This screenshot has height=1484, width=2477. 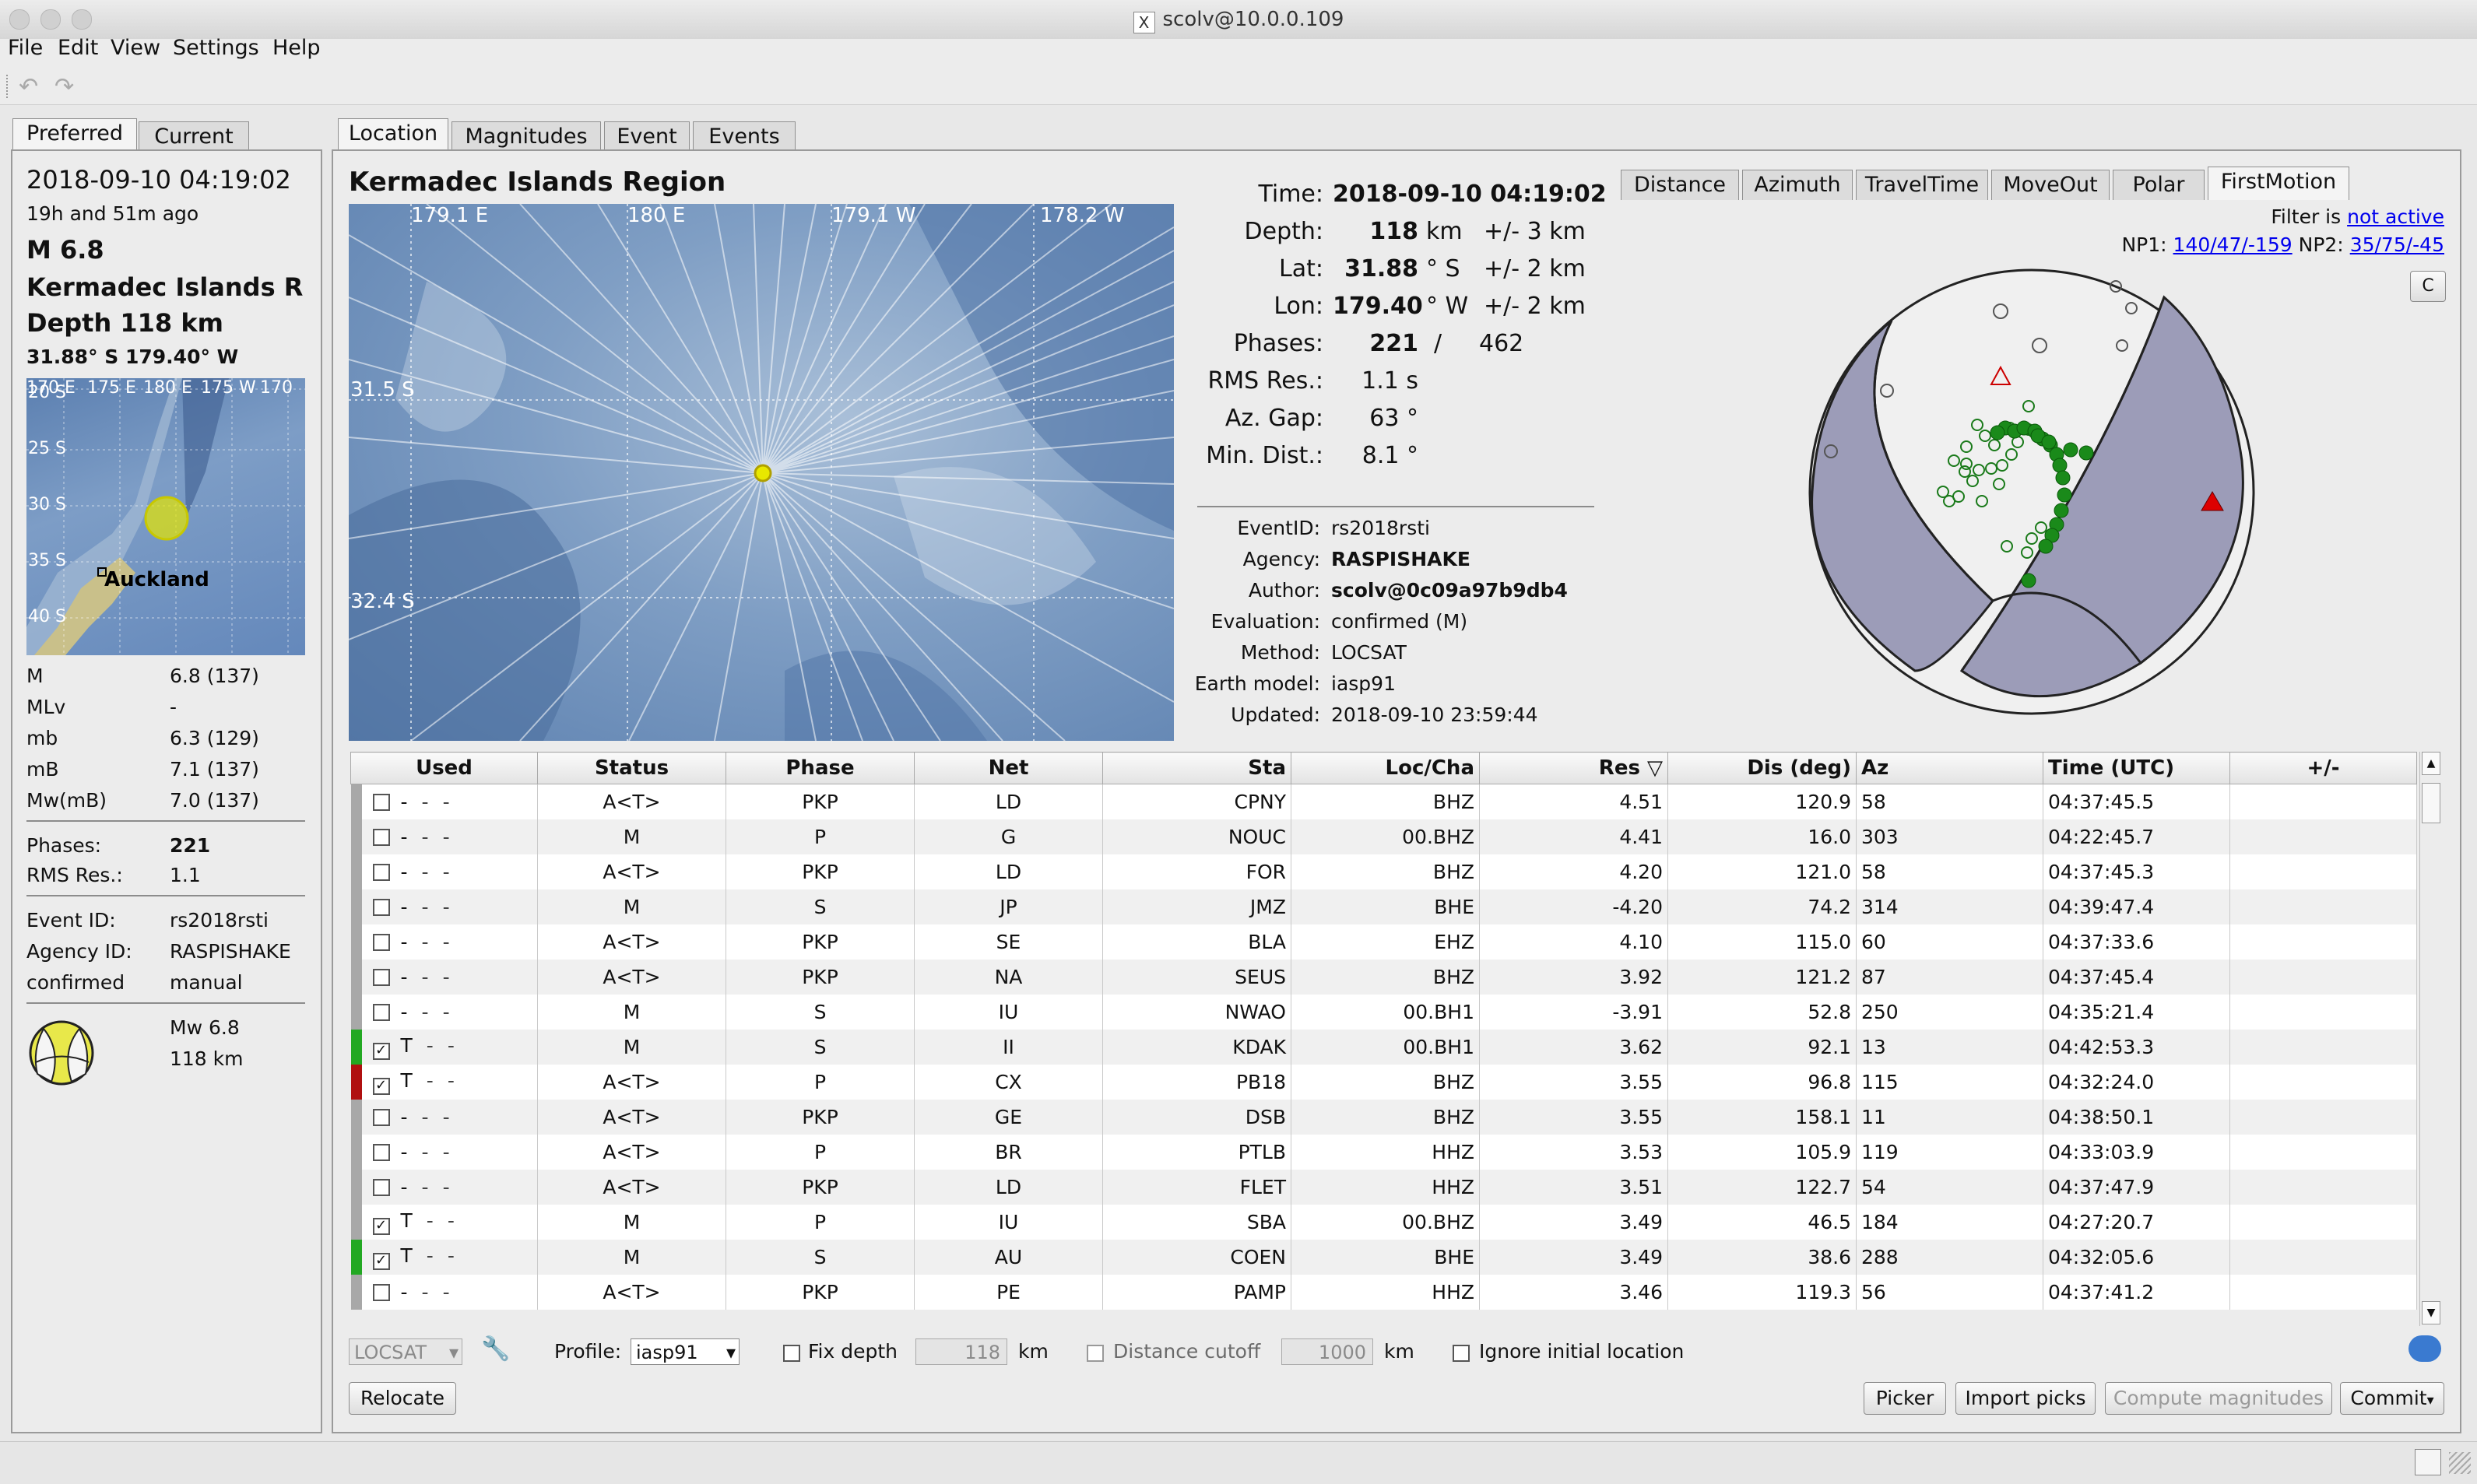 What do you see at coordinates (1905, 1398) in the screenshot?
I see `picker-button: Picker` at bounding box center [1905, 1398].